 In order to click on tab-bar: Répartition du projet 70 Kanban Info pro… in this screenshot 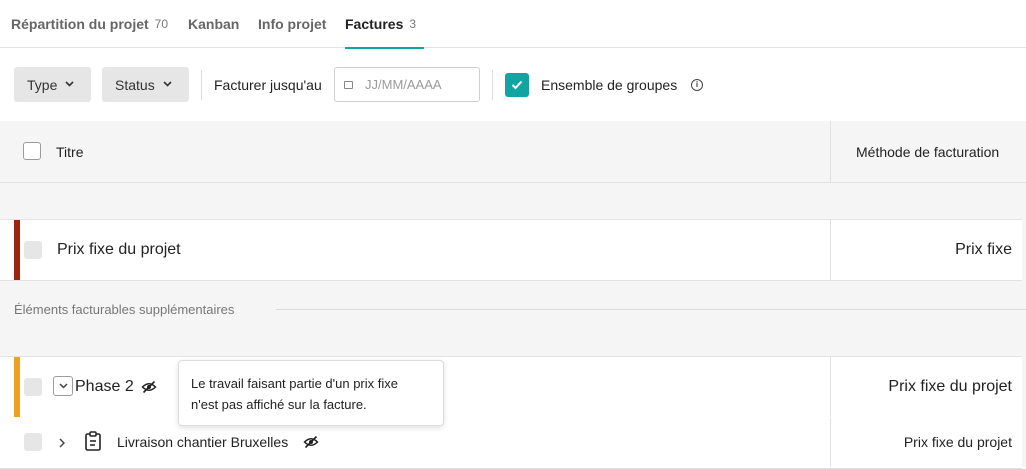, I will do `click(513, 24)`.